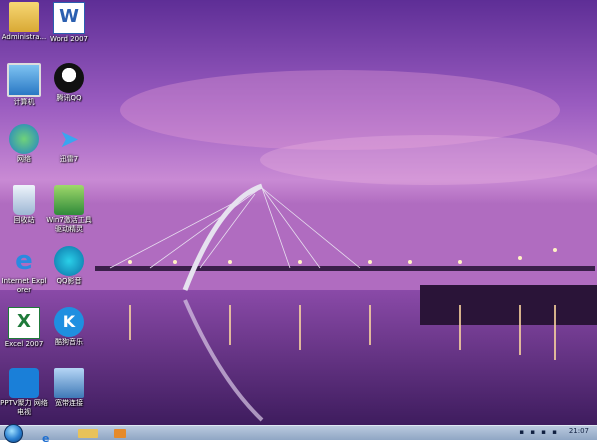 The height and width of the screenshot is (446, 597). Describe the element at coordinates (24, 139) in the screenshot. I see `network-icon` at that location.